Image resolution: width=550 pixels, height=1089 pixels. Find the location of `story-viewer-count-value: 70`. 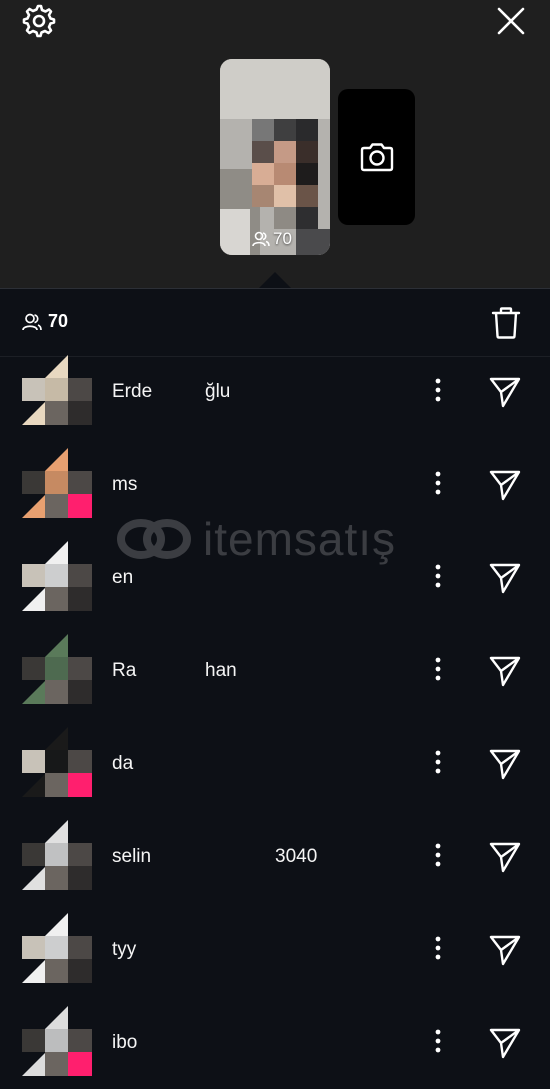

story-viewer-count-value: 70 is located at coordinates (282, 238).